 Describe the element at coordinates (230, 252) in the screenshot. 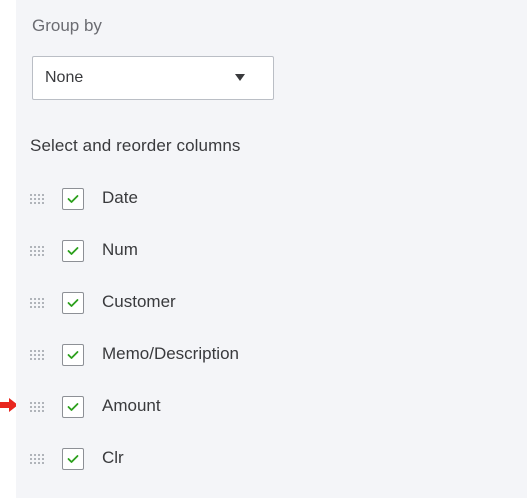

I see `column-row-num: Num` at that location.